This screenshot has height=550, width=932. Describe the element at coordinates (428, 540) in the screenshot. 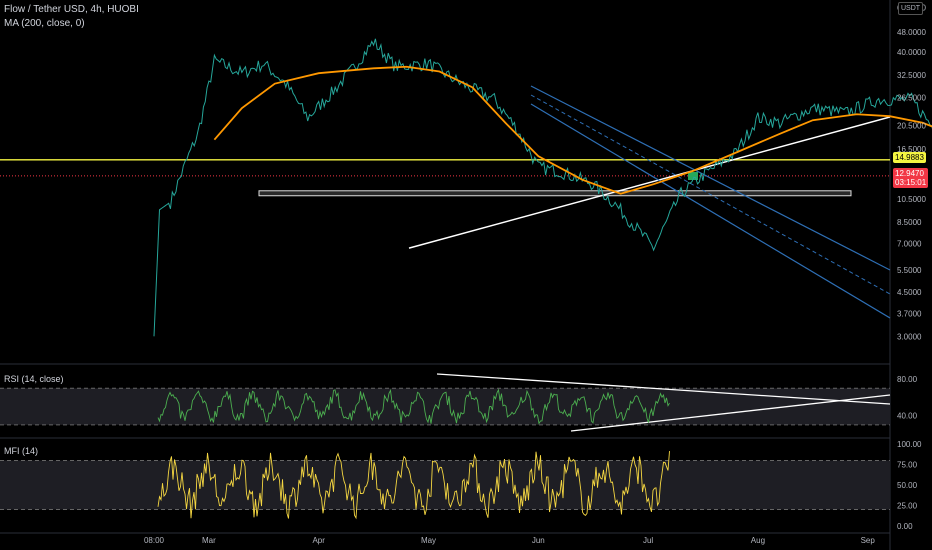

I see `time-tick-label: May` at that location.